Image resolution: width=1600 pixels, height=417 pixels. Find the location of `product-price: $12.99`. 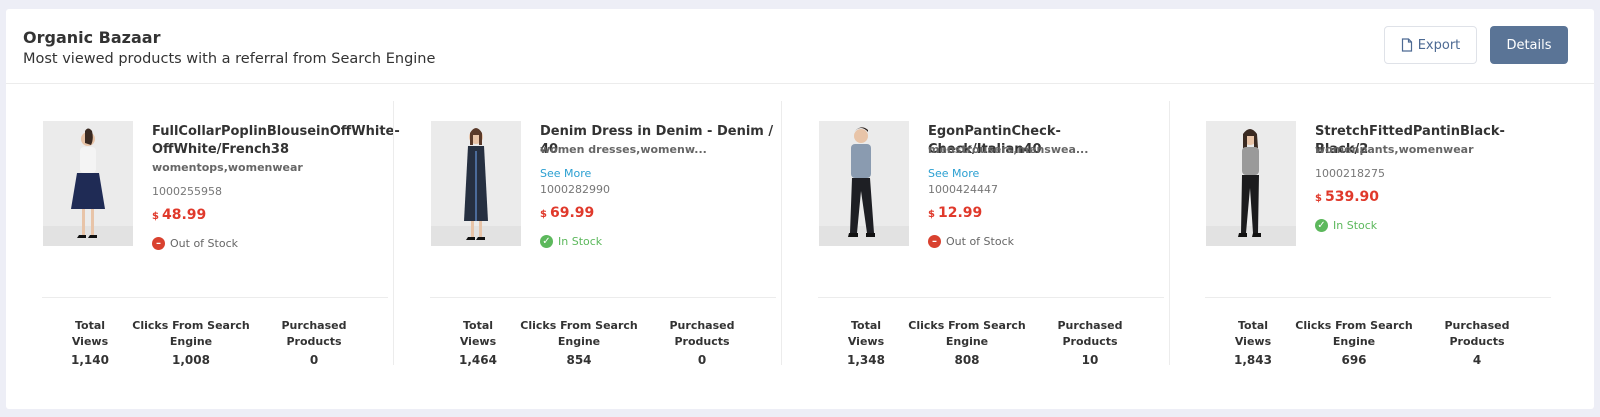

product-price: $12.99 is located at coordinates (955, 213).